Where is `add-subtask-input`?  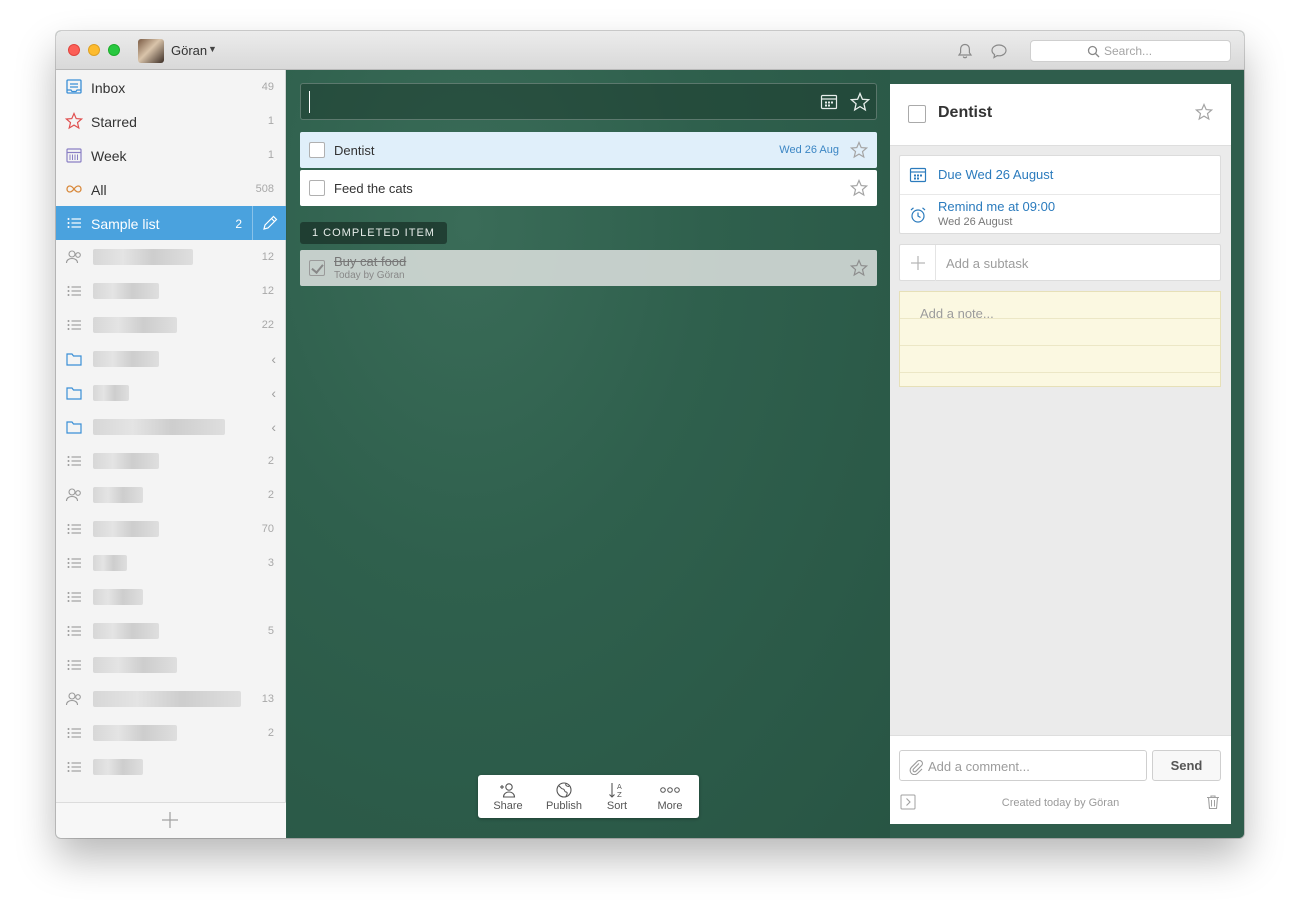
add-subtask-input is located at coordinates (1076, 263).